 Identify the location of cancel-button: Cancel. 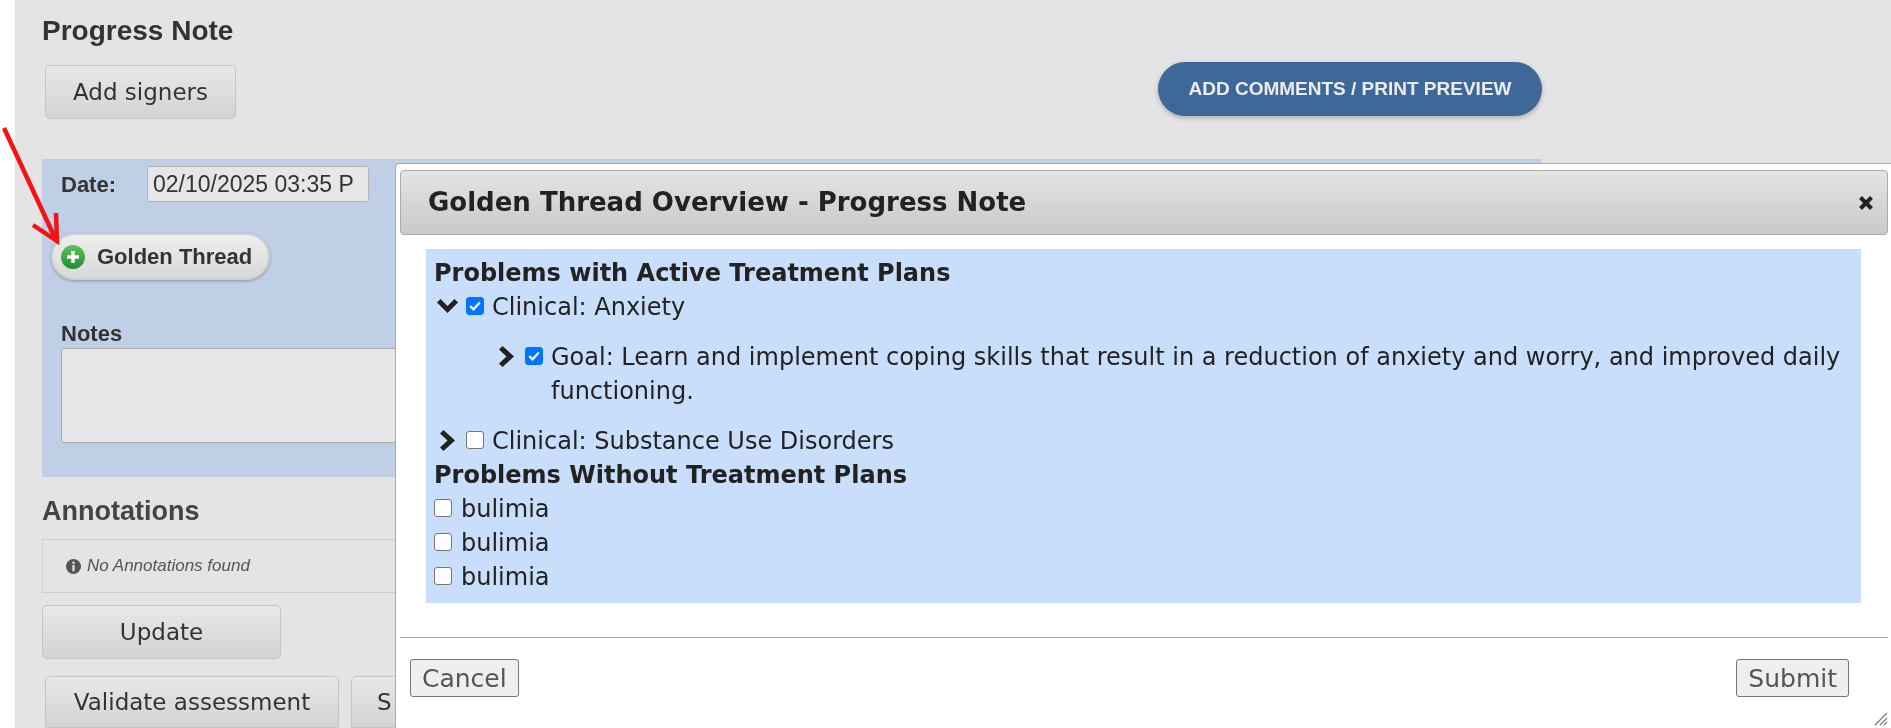
(464, 678).